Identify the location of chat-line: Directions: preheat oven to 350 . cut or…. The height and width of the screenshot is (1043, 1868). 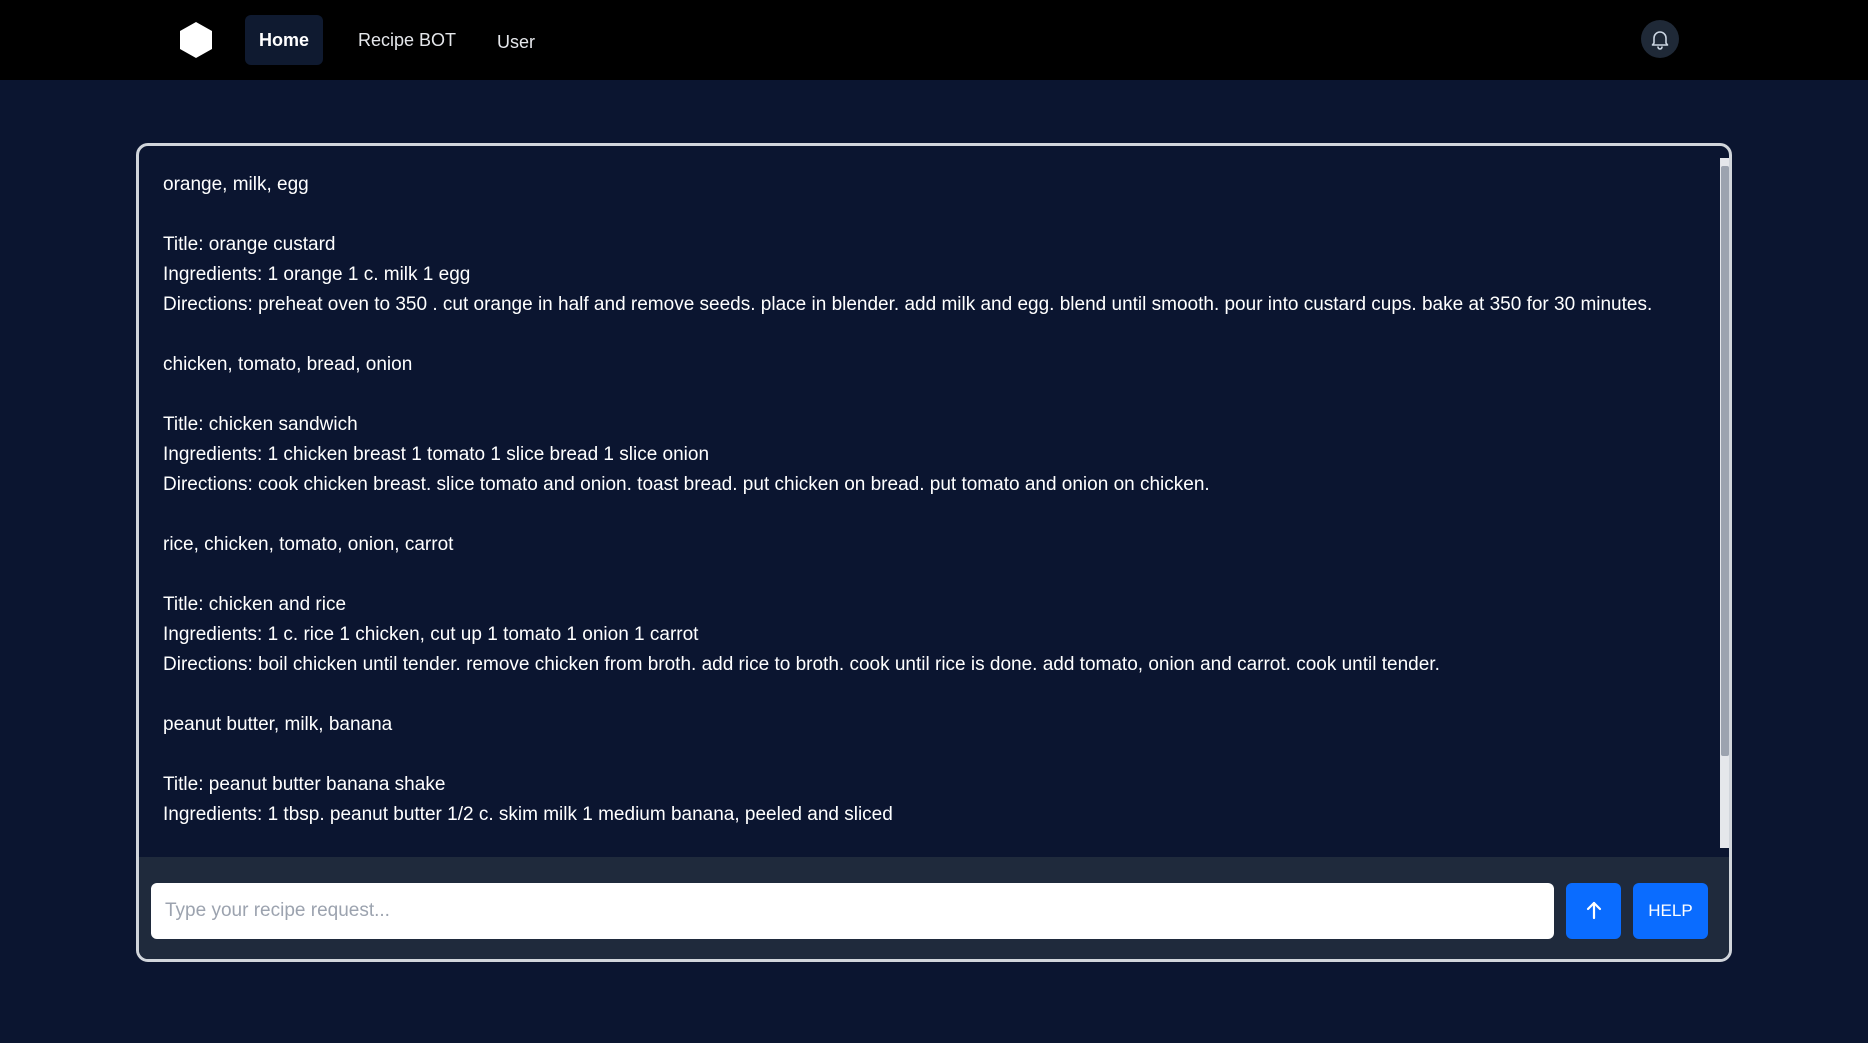
(908, 304).